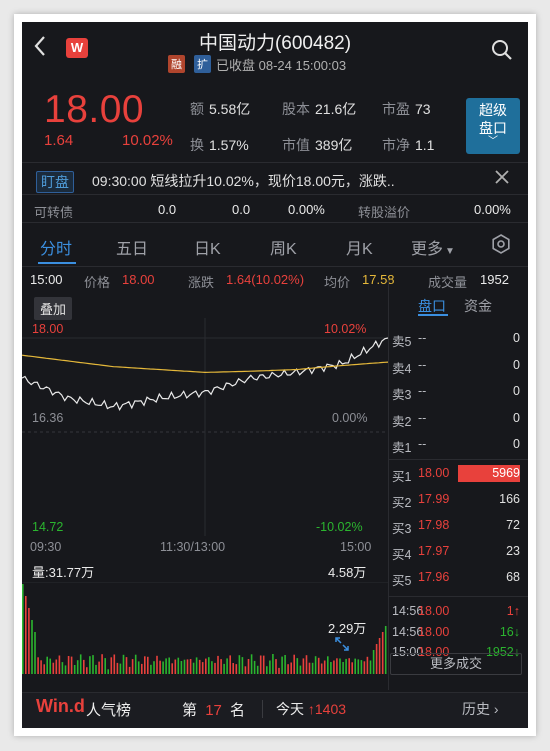 This screenshot has height=751, width=550. I want to click on super-level-button: 超级 盘口 ﹀, so click(493, 126).